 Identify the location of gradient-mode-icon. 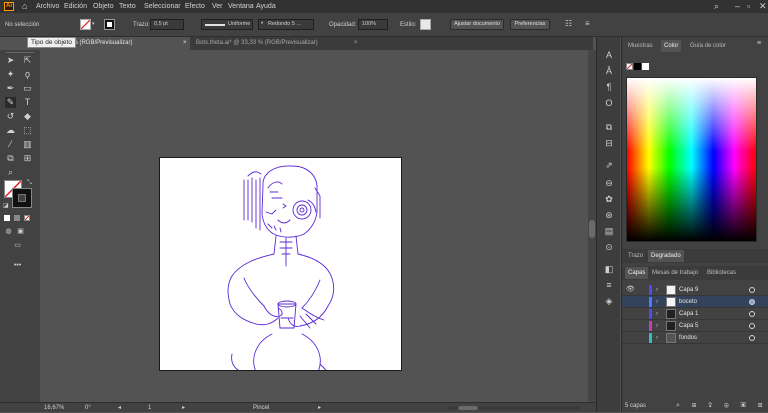
(17, 218).